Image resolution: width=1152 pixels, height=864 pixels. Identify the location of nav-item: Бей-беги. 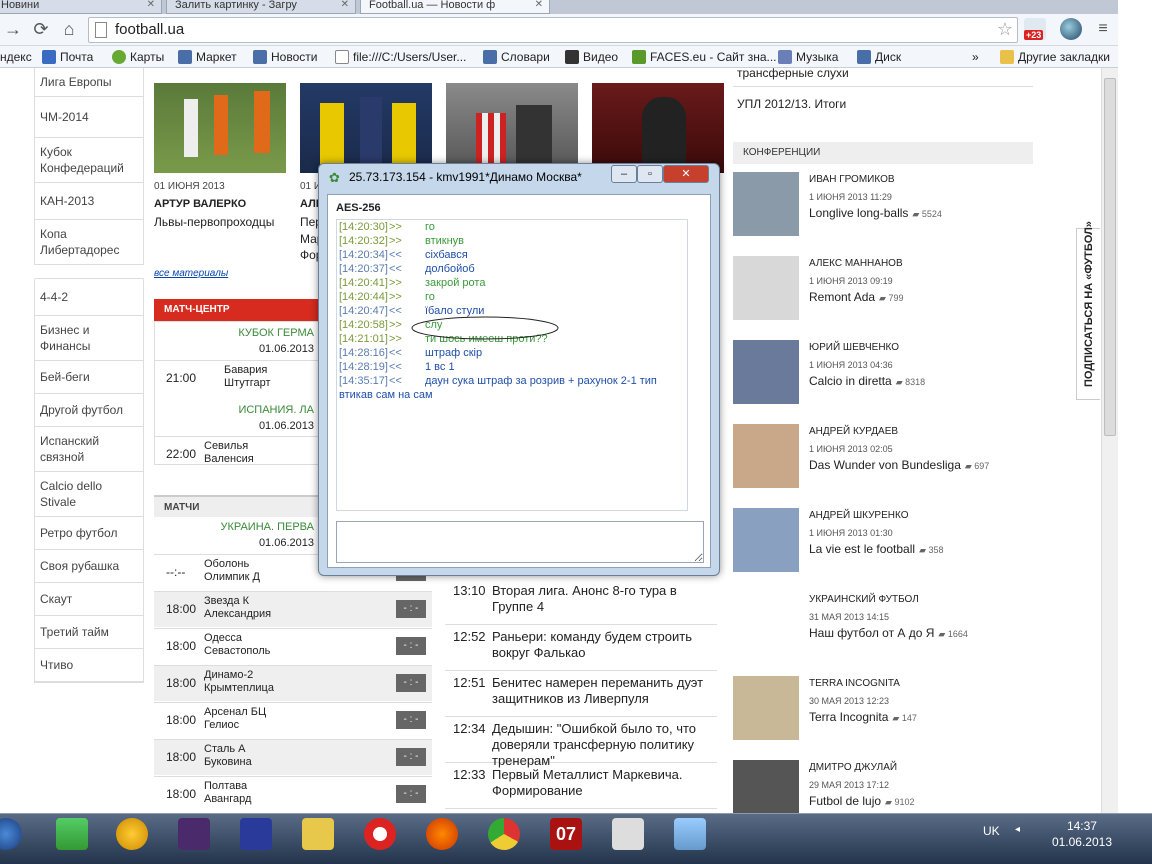
(89, 377).